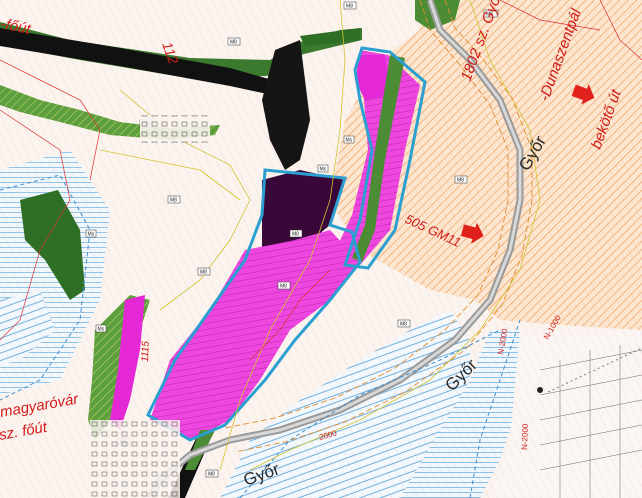 Image resolution: width=642 pixels, height=498 pixels. I want to click on settlement-bottom-left, so click(135, 459).